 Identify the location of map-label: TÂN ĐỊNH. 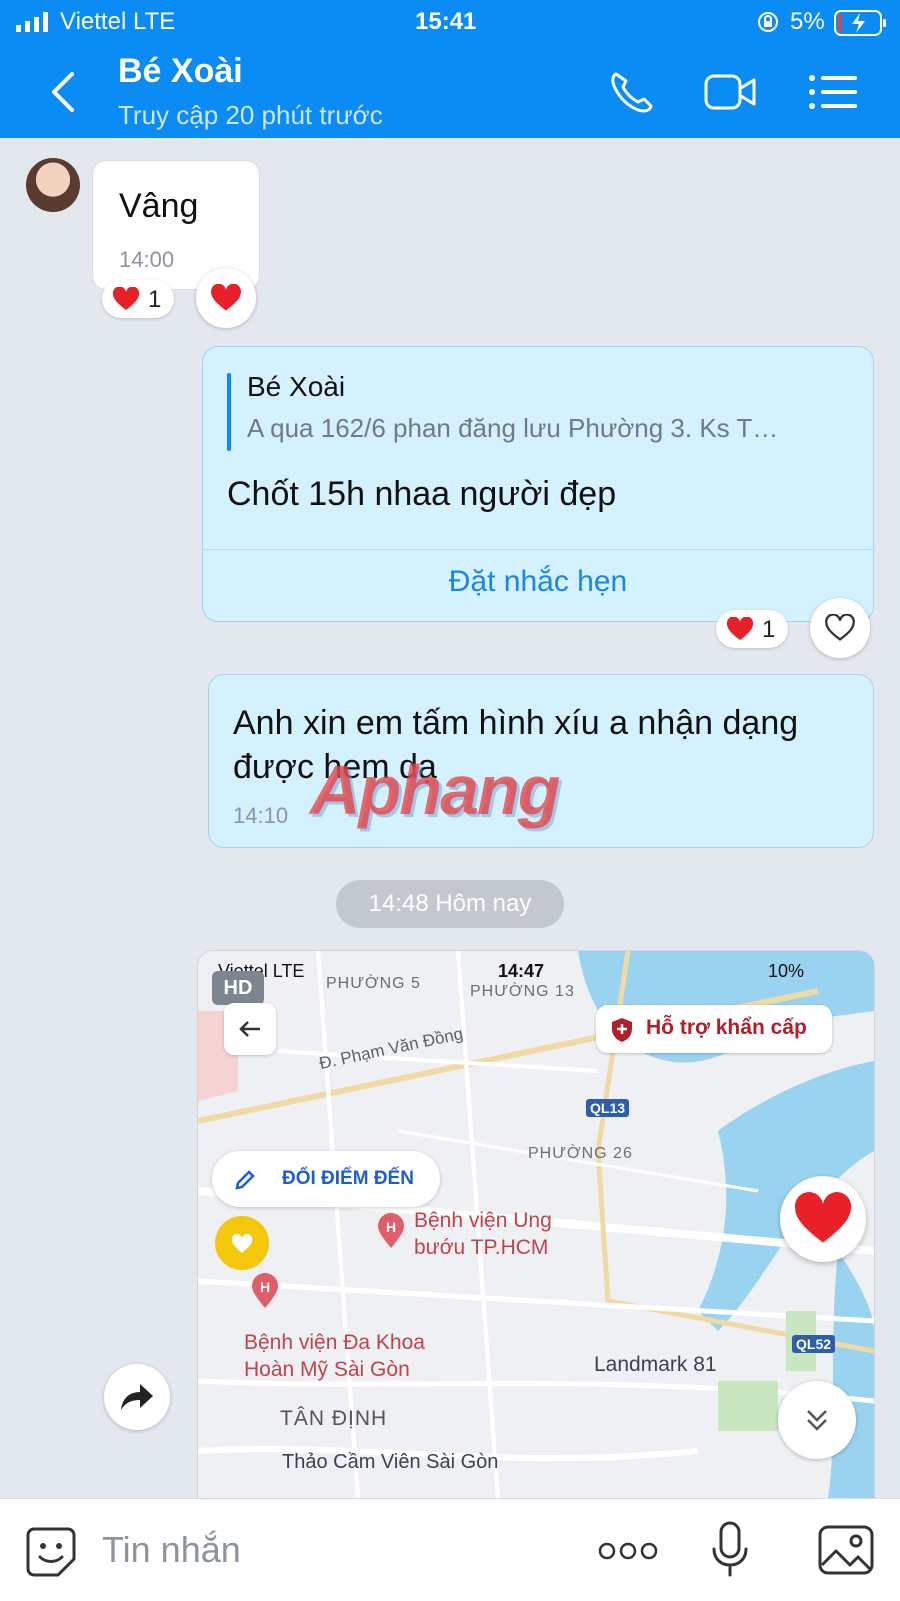
(334, 1418).